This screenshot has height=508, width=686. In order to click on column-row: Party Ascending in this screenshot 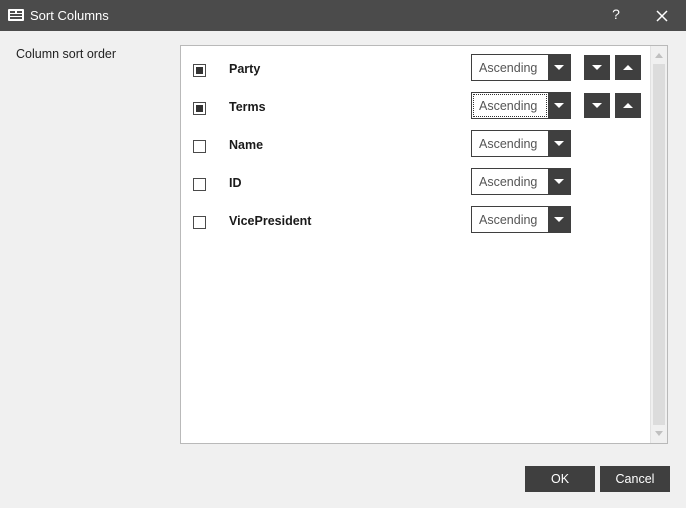, I will do `click(416, 70)`.